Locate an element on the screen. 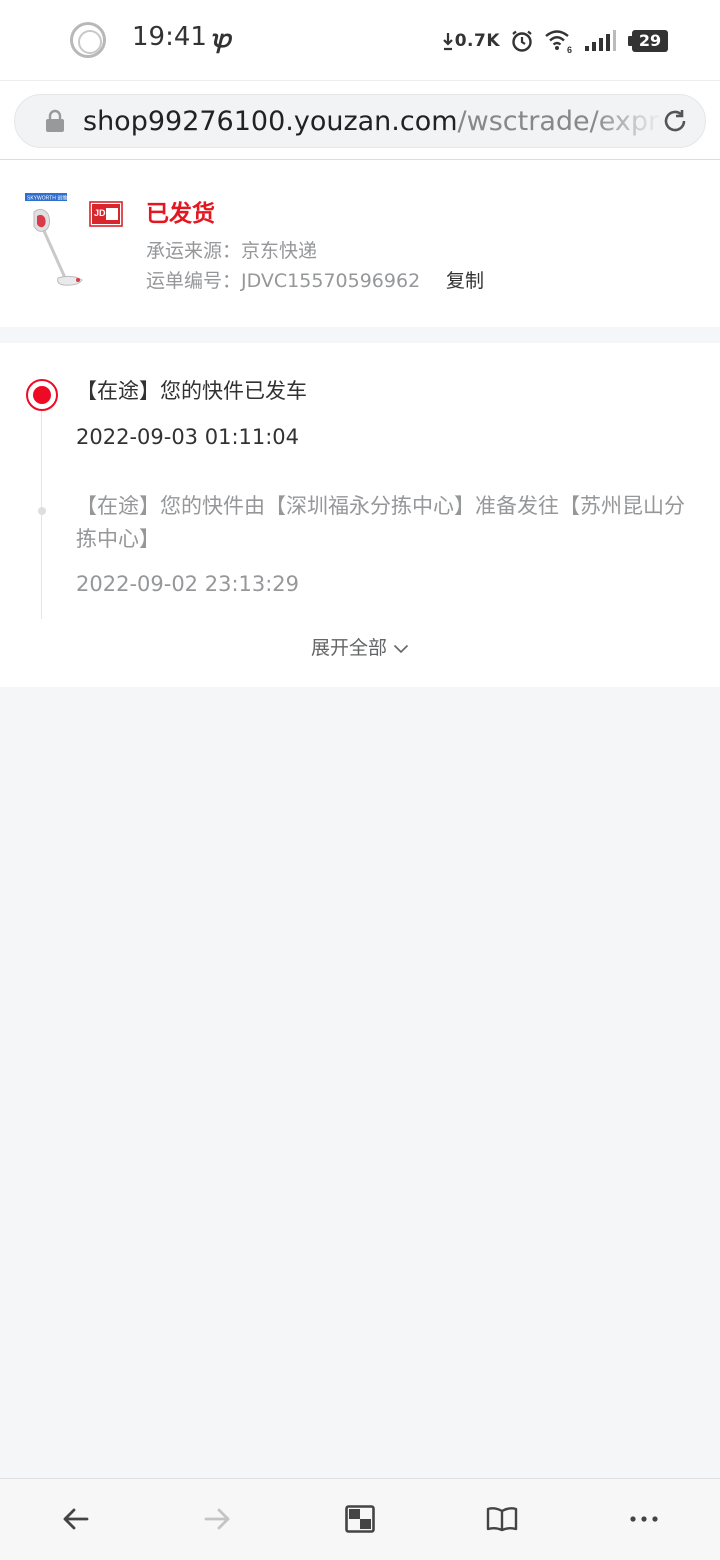 The image size is (720, 1560). tracking-row: 运单编号：JDVC15570596962 is located at coordinates (283, 279).